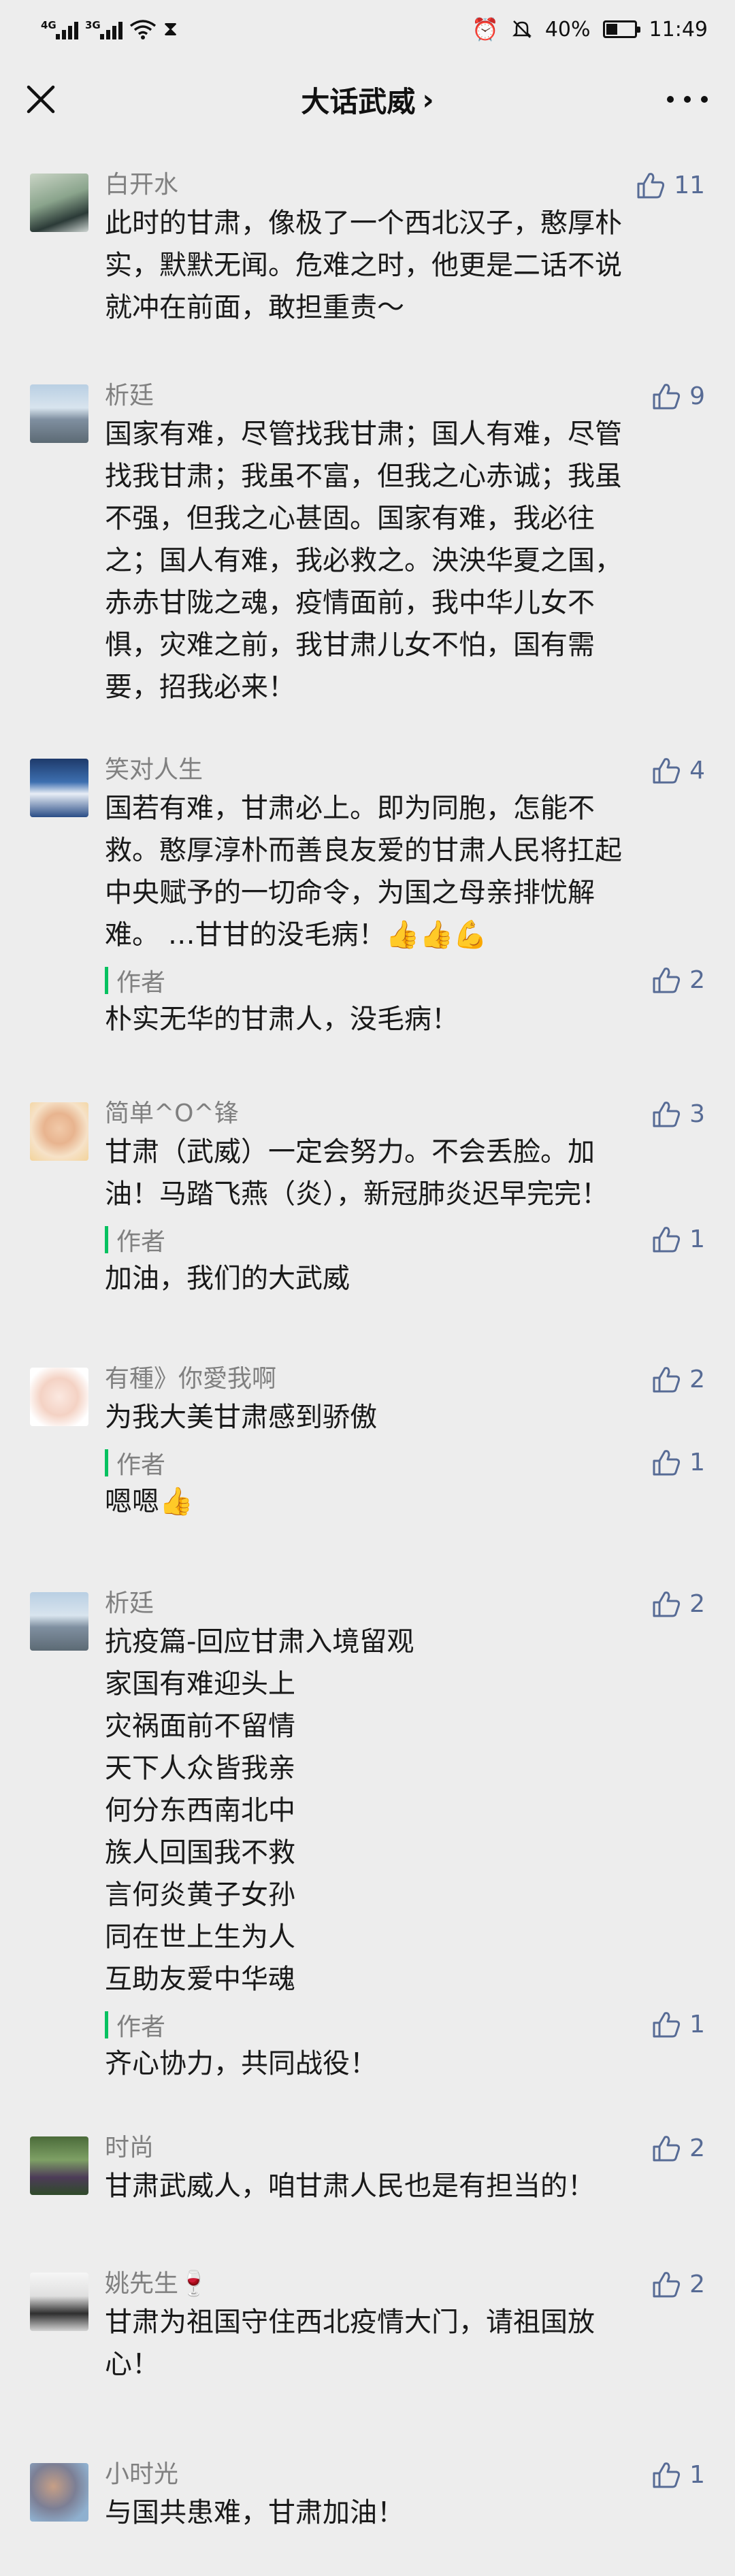 Image resolution: width=735 pixels, height=2576 pixels. What do you see at coordinates (143, 30) in the screenshot?
I see `wifi-icon` at bounding box center [143, 30].